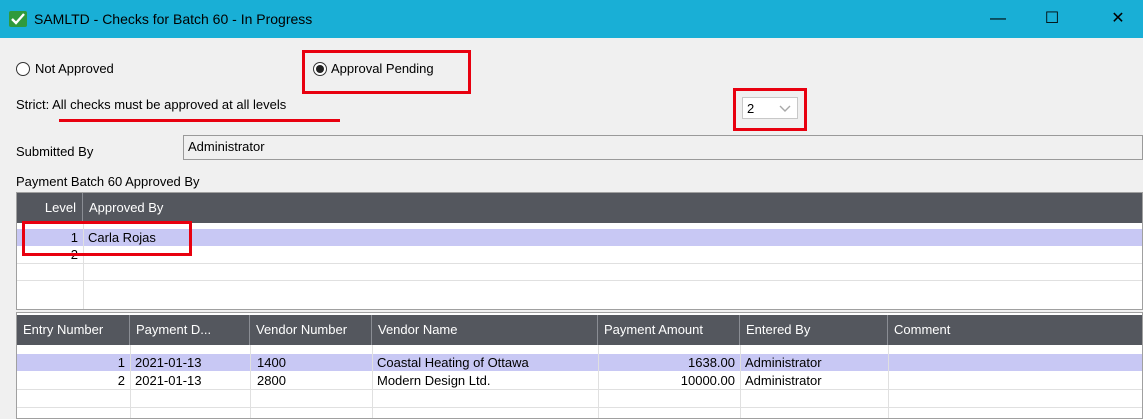 This screenshot has height=419, width=1143. I want to click on column-header-vendor-number: Vendor Number, so click(311, 330).